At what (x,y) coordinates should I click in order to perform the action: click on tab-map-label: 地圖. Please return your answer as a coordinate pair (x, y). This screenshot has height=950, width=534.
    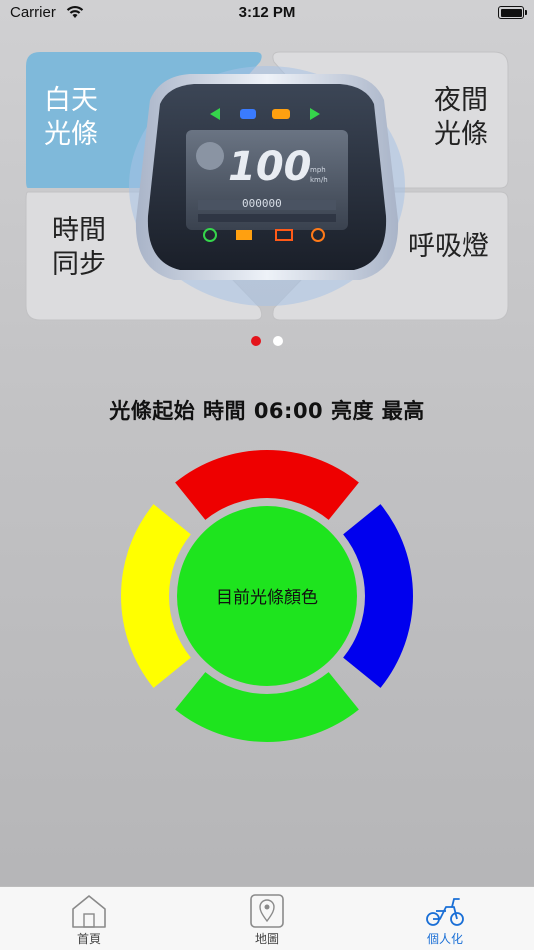
    Looking at the image, I should click on (266, 939).